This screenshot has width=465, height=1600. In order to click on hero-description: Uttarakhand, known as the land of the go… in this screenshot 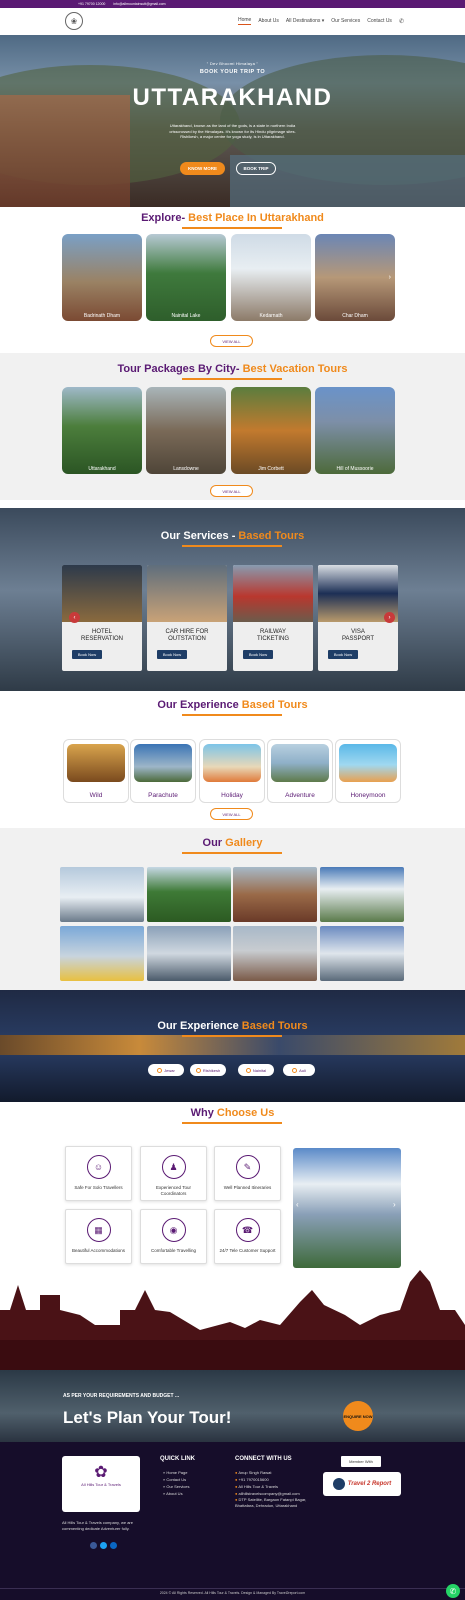, I will do `click(232, 131)`.